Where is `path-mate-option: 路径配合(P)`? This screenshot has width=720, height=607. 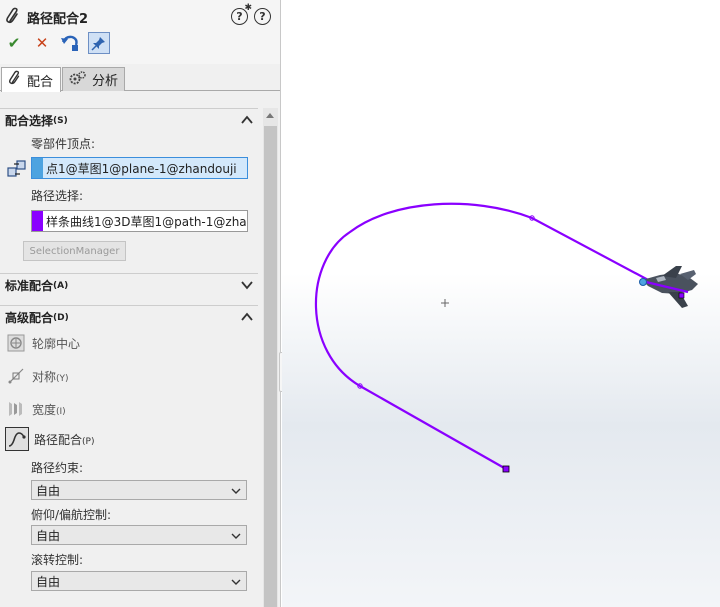 path-mate-option: 路径配合(P) is located at coordinates (50, 439).